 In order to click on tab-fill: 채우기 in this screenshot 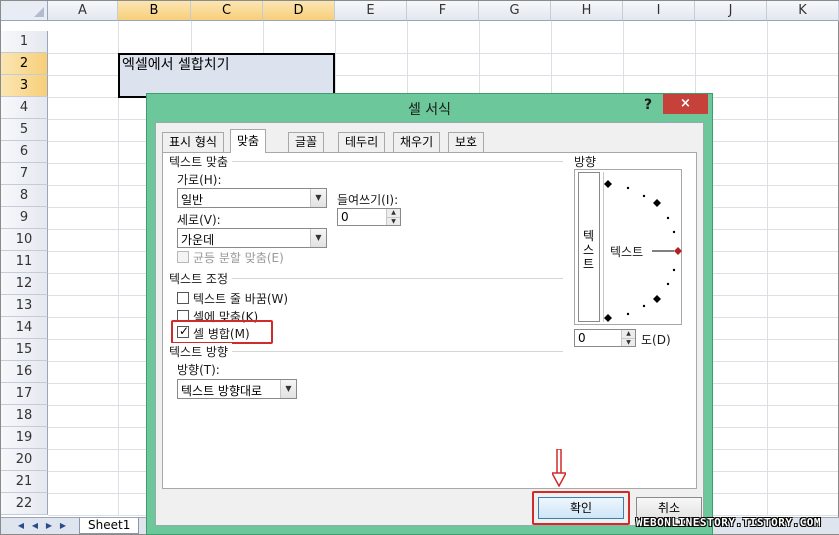, I will do `click(417, 142)`.